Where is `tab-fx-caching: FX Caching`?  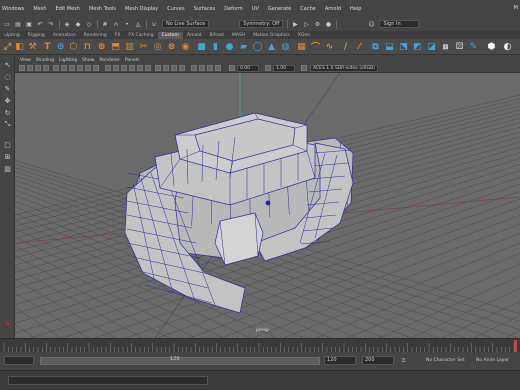 tab-fx-caching: FX Caching is located at coordinates (140, 35).